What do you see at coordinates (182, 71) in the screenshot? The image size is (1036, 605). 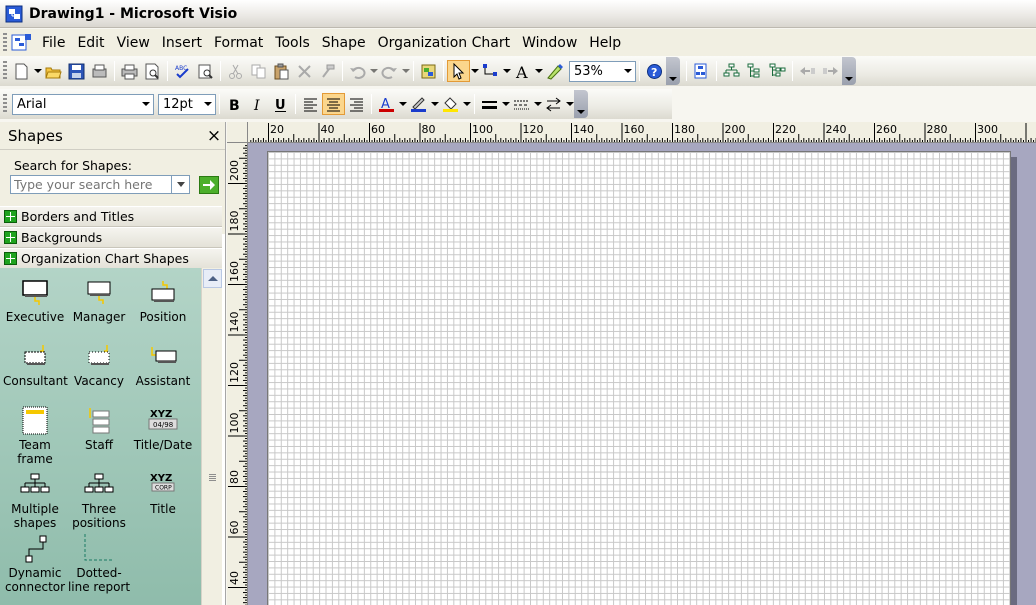 I see `spelling-button: ABC` at bounding box center [182, 71].